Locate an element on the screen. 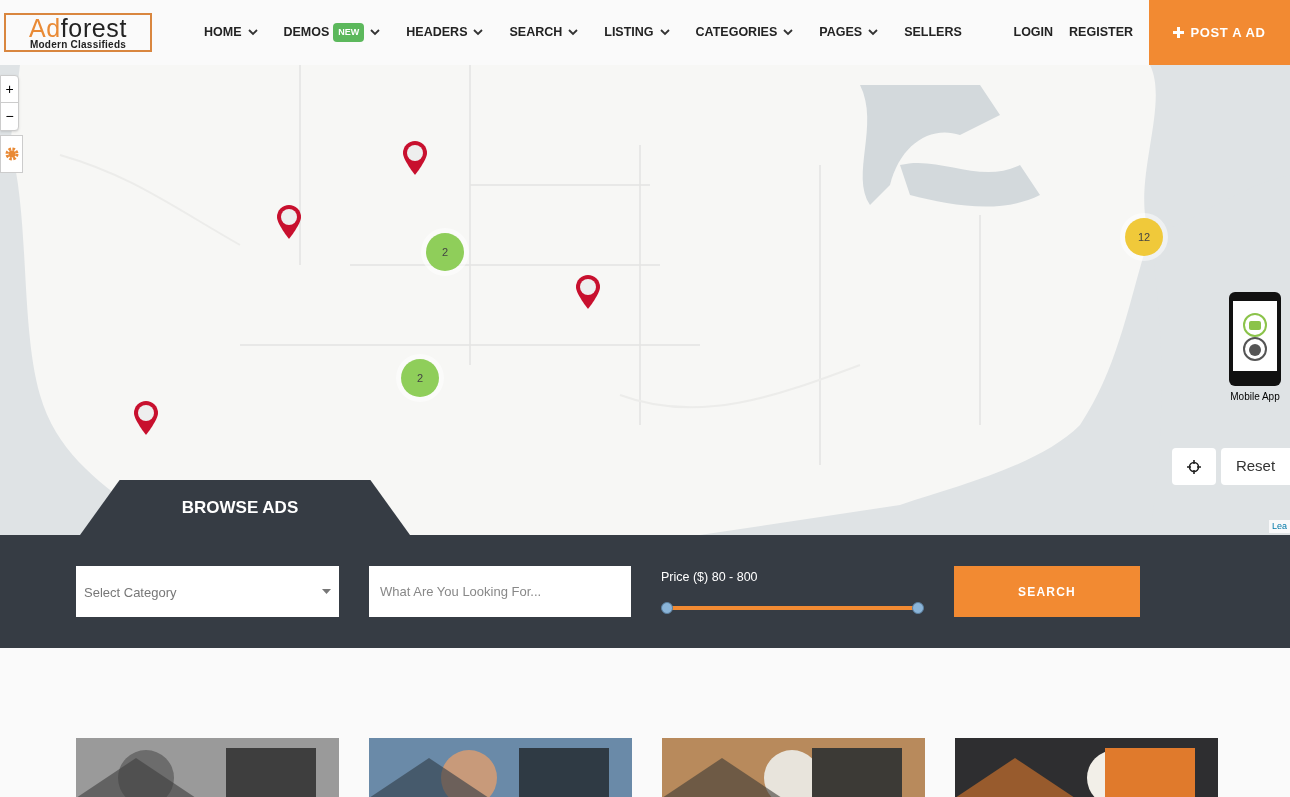 This screenshot has height=797, width=1290. settings-button is located at coordinates (11, 154).